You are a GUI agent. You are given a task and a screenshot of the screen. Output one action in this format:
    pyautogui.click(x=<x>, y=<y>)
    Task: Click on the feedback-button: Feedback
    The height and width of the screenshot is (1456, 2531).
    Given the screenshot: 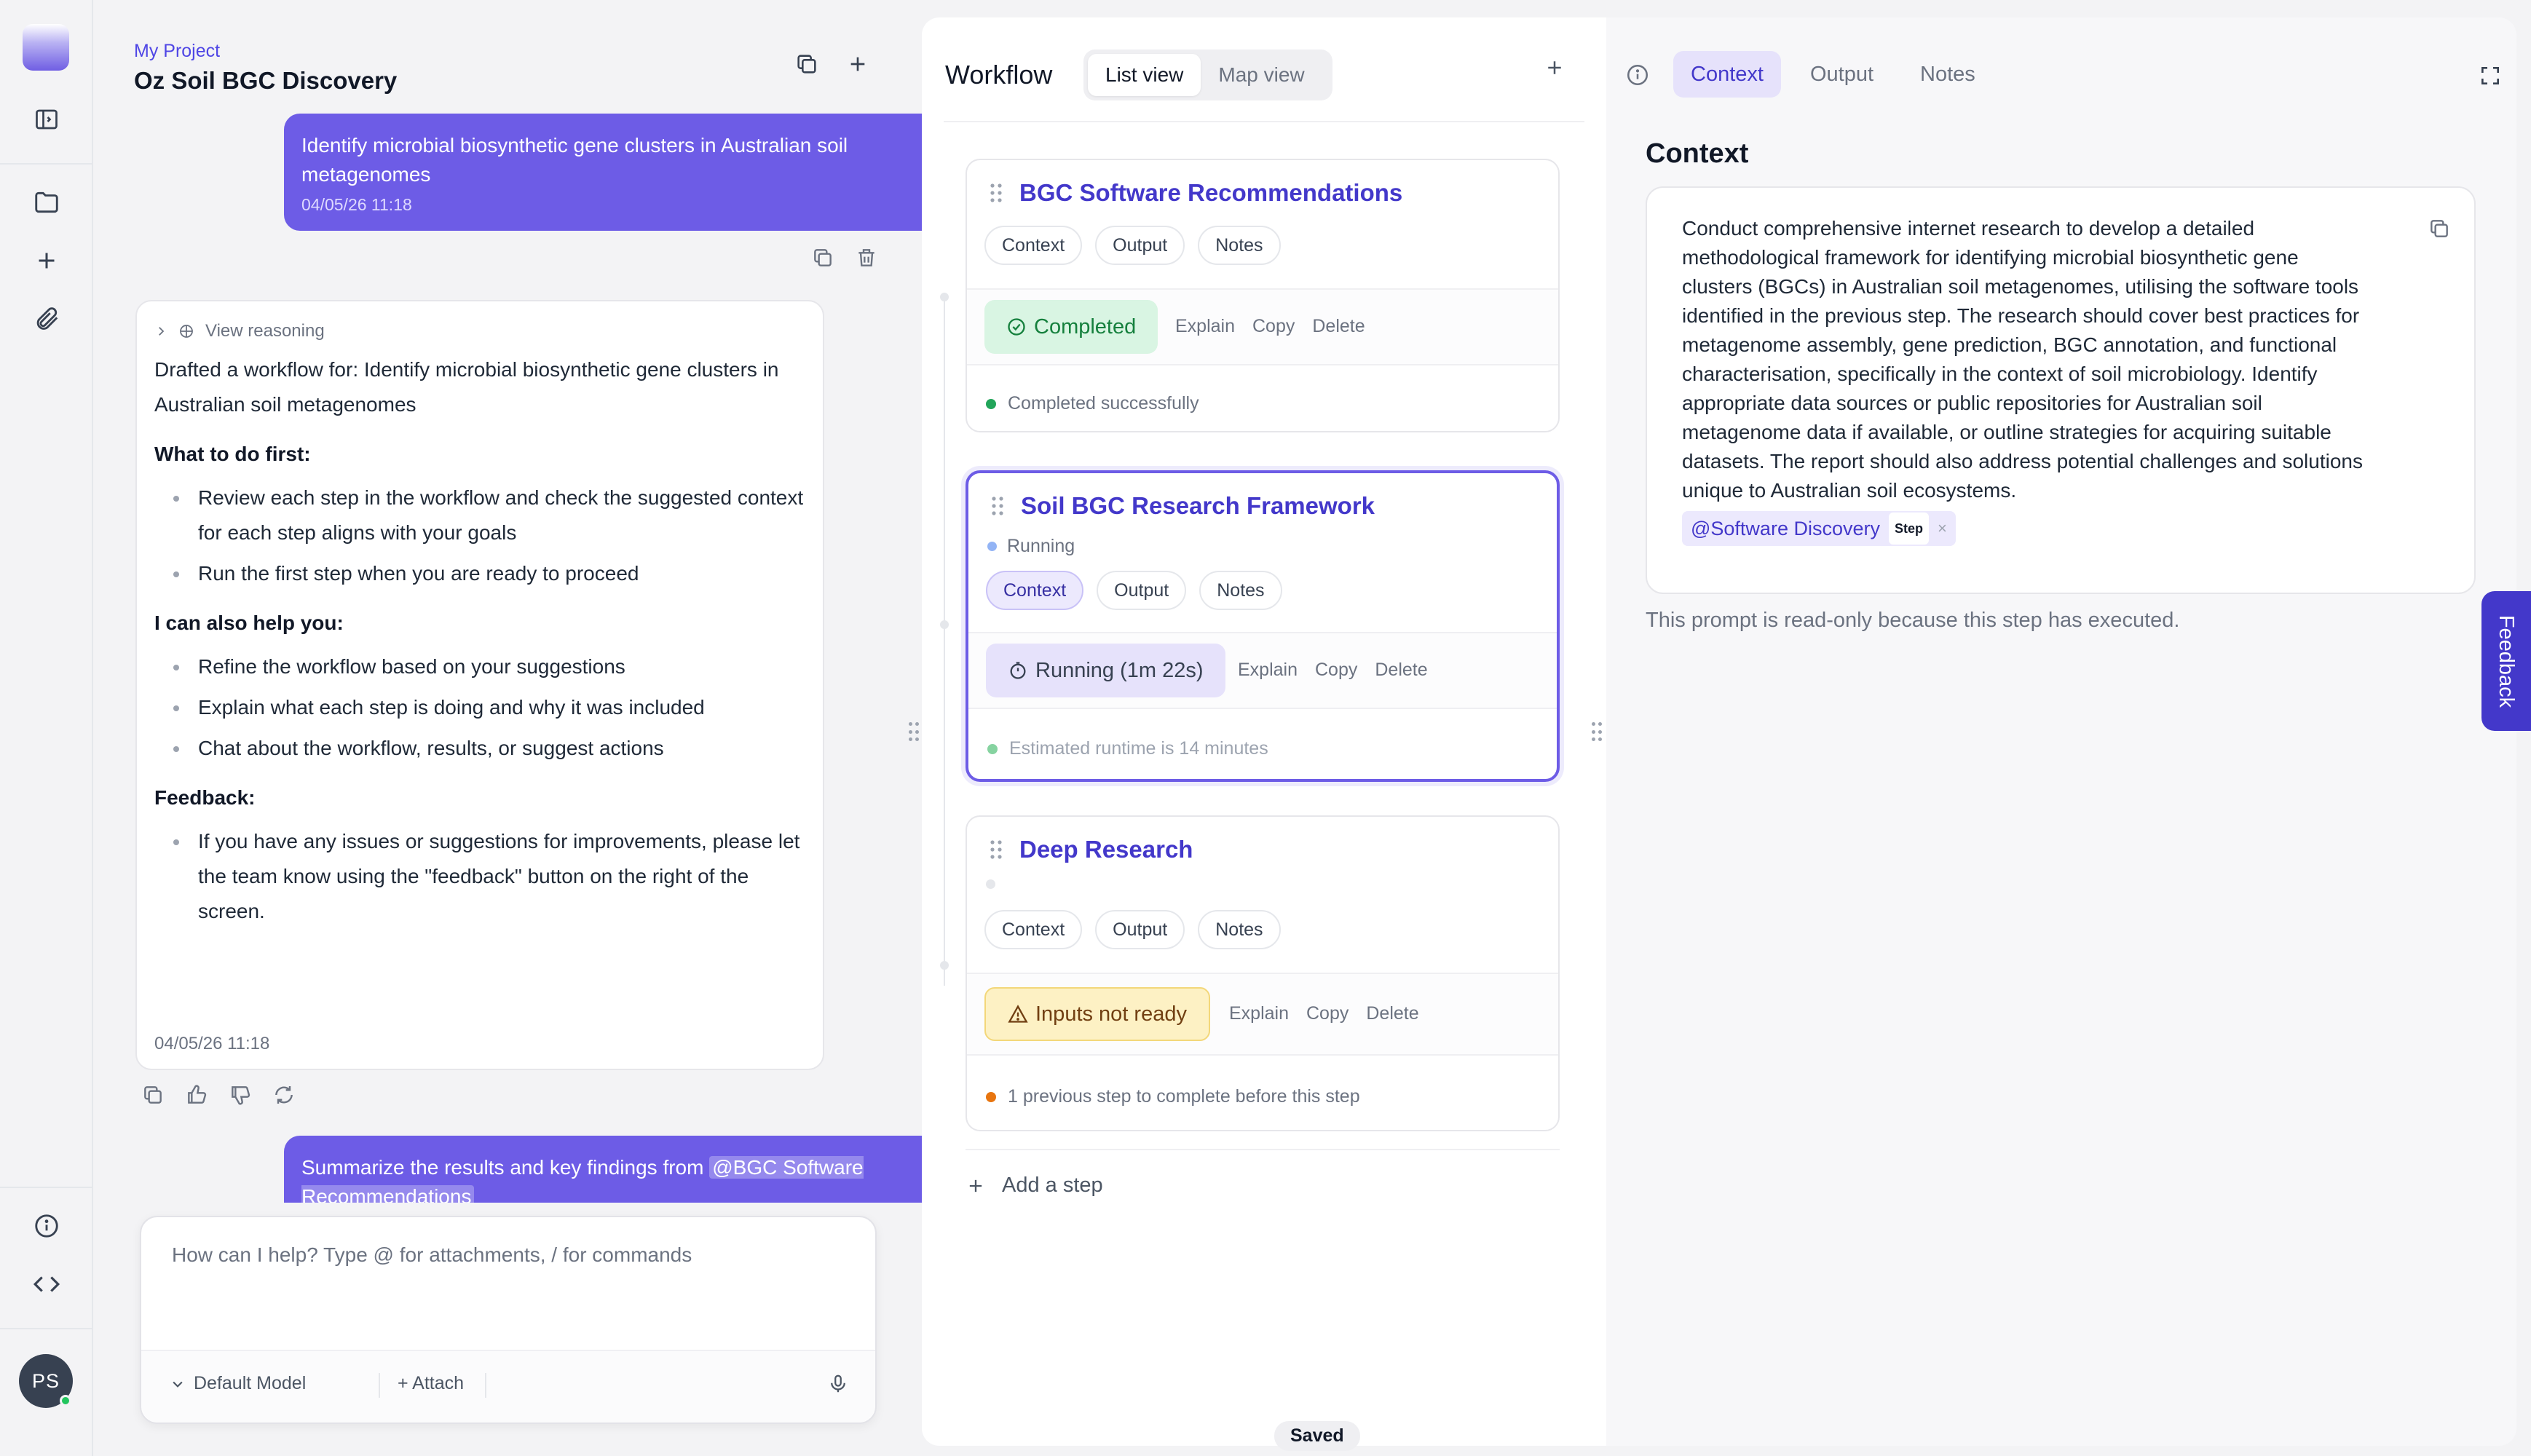 What is the action you would take?
    pyautogui.click(x=2506, y=661)
    